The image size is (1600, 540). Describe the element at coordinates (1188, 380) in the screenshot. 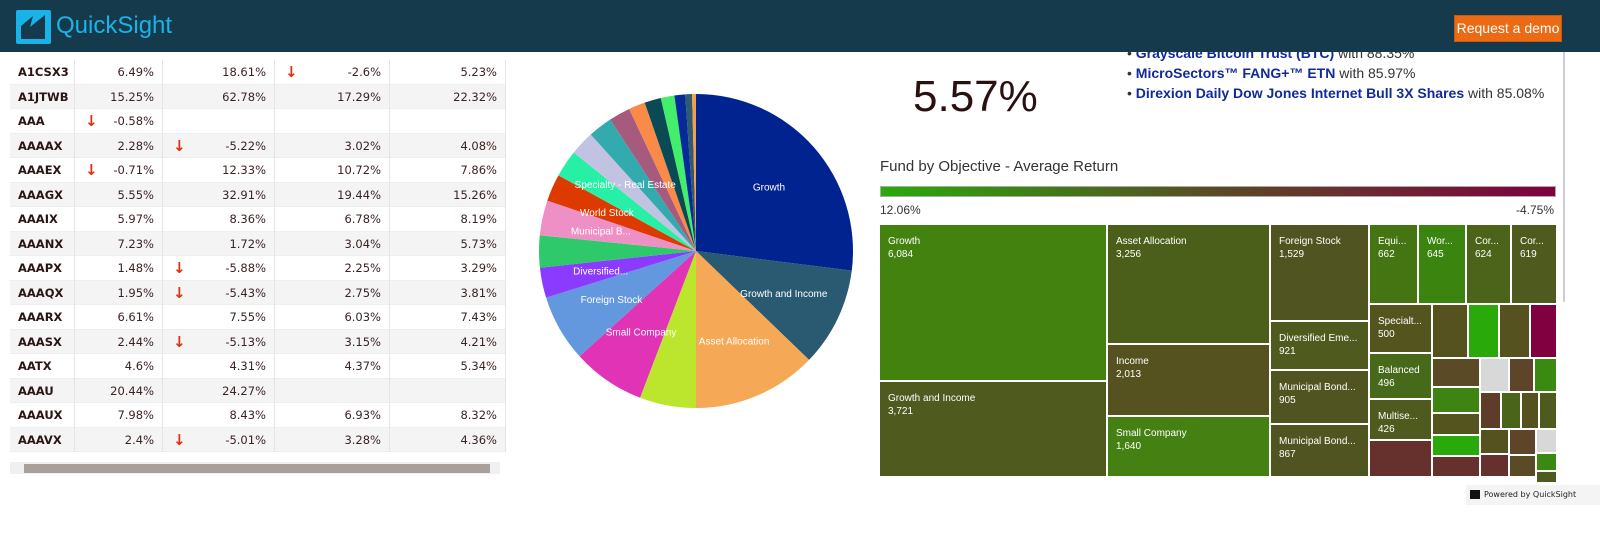

I see `treemap-cell: Income 2,013` at that location.